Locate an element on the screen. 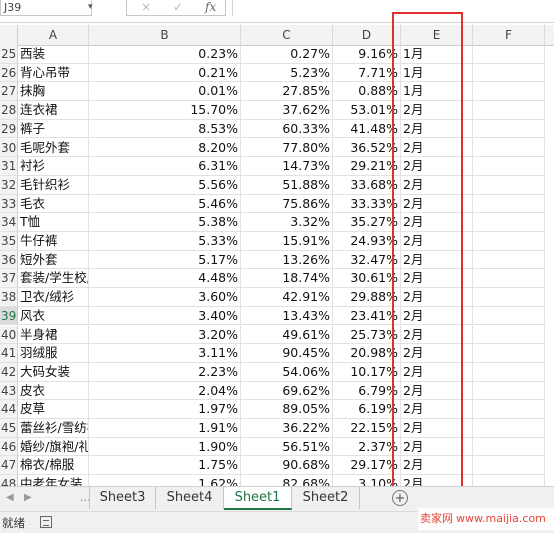 This screenshot has height=533, width=554. row-header: 46 is located at coordinates (9, 447).